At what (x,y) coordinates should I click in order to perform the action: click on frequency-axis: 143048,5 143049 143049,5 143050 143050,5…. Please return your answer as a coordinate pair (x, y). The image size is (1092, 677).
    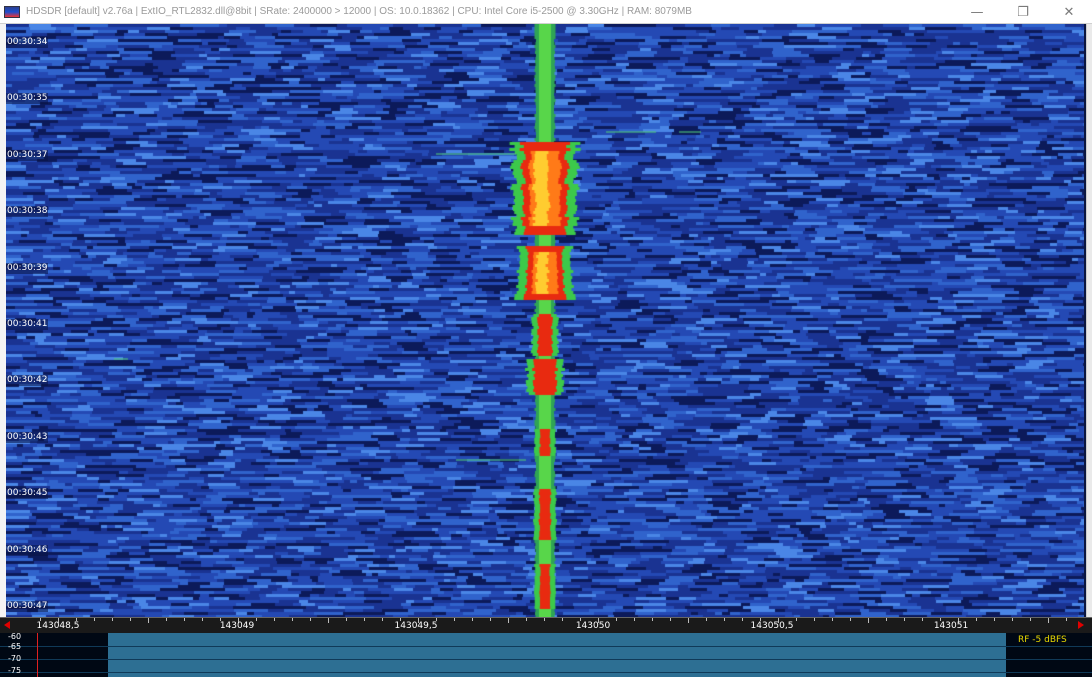
    Looking at the image, I should click on (546, 625).